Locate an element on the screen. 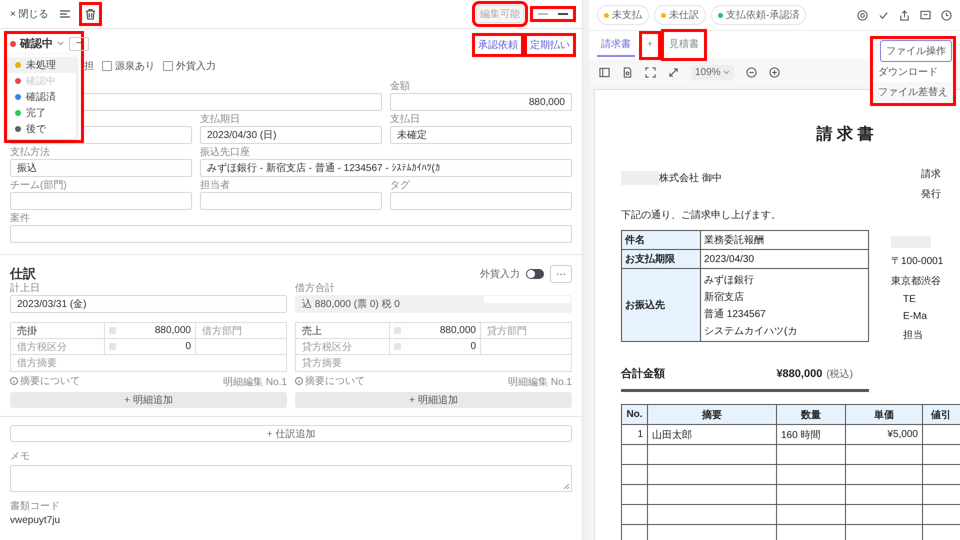  field-label: 金額 is located at coordinates (400, 86).